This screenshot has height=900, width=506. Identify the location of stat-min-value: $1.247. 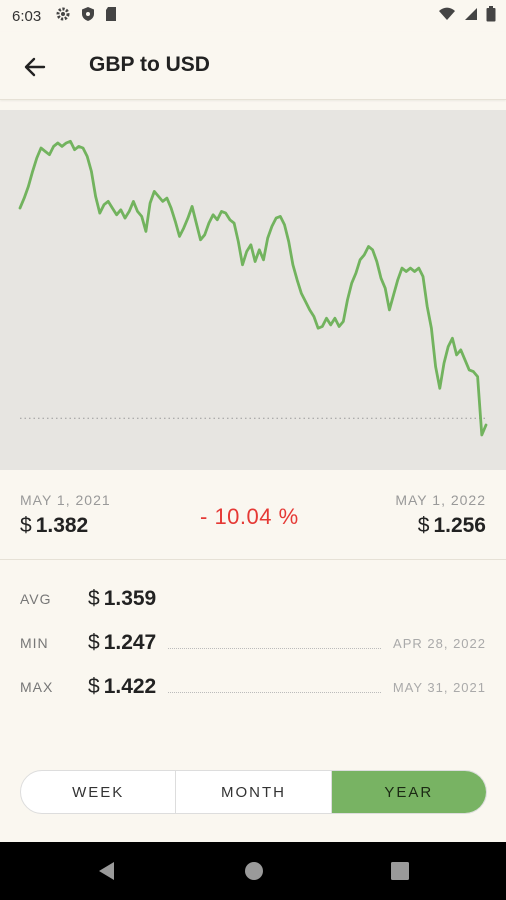
(122, 643).